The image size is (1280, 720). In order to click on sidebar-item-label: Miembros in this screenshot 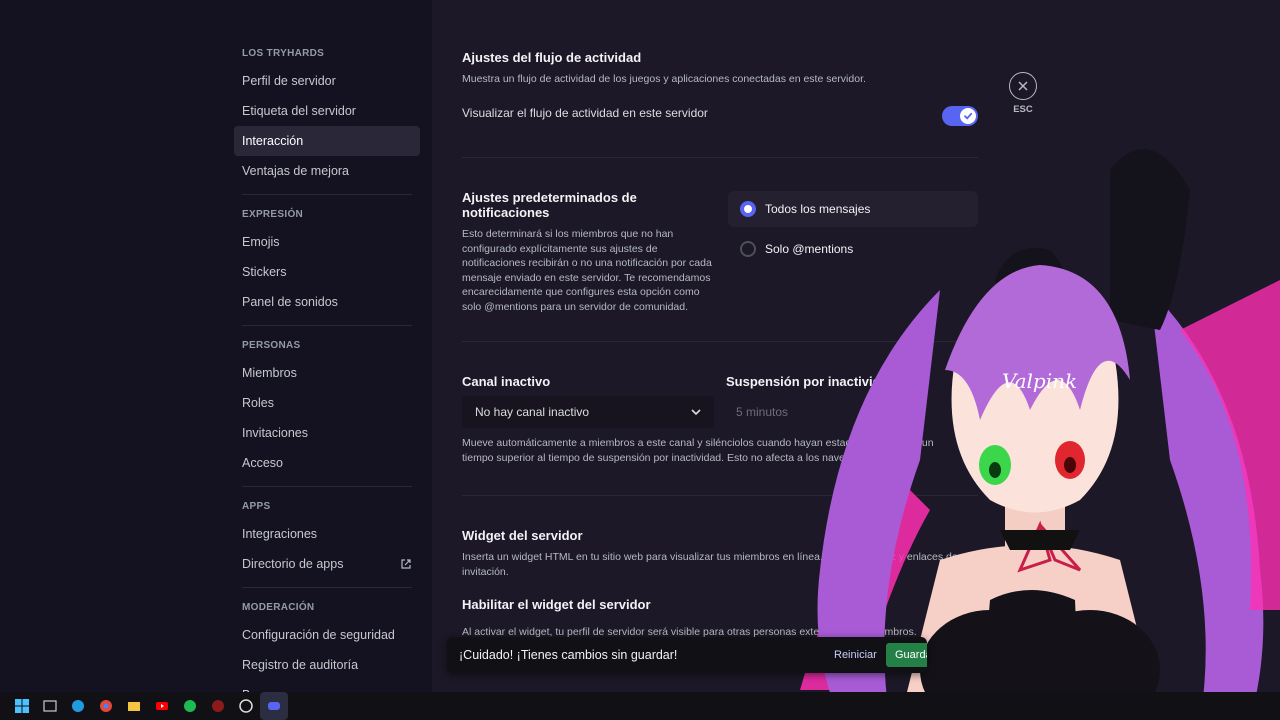, I will do `click(269, 373)`.